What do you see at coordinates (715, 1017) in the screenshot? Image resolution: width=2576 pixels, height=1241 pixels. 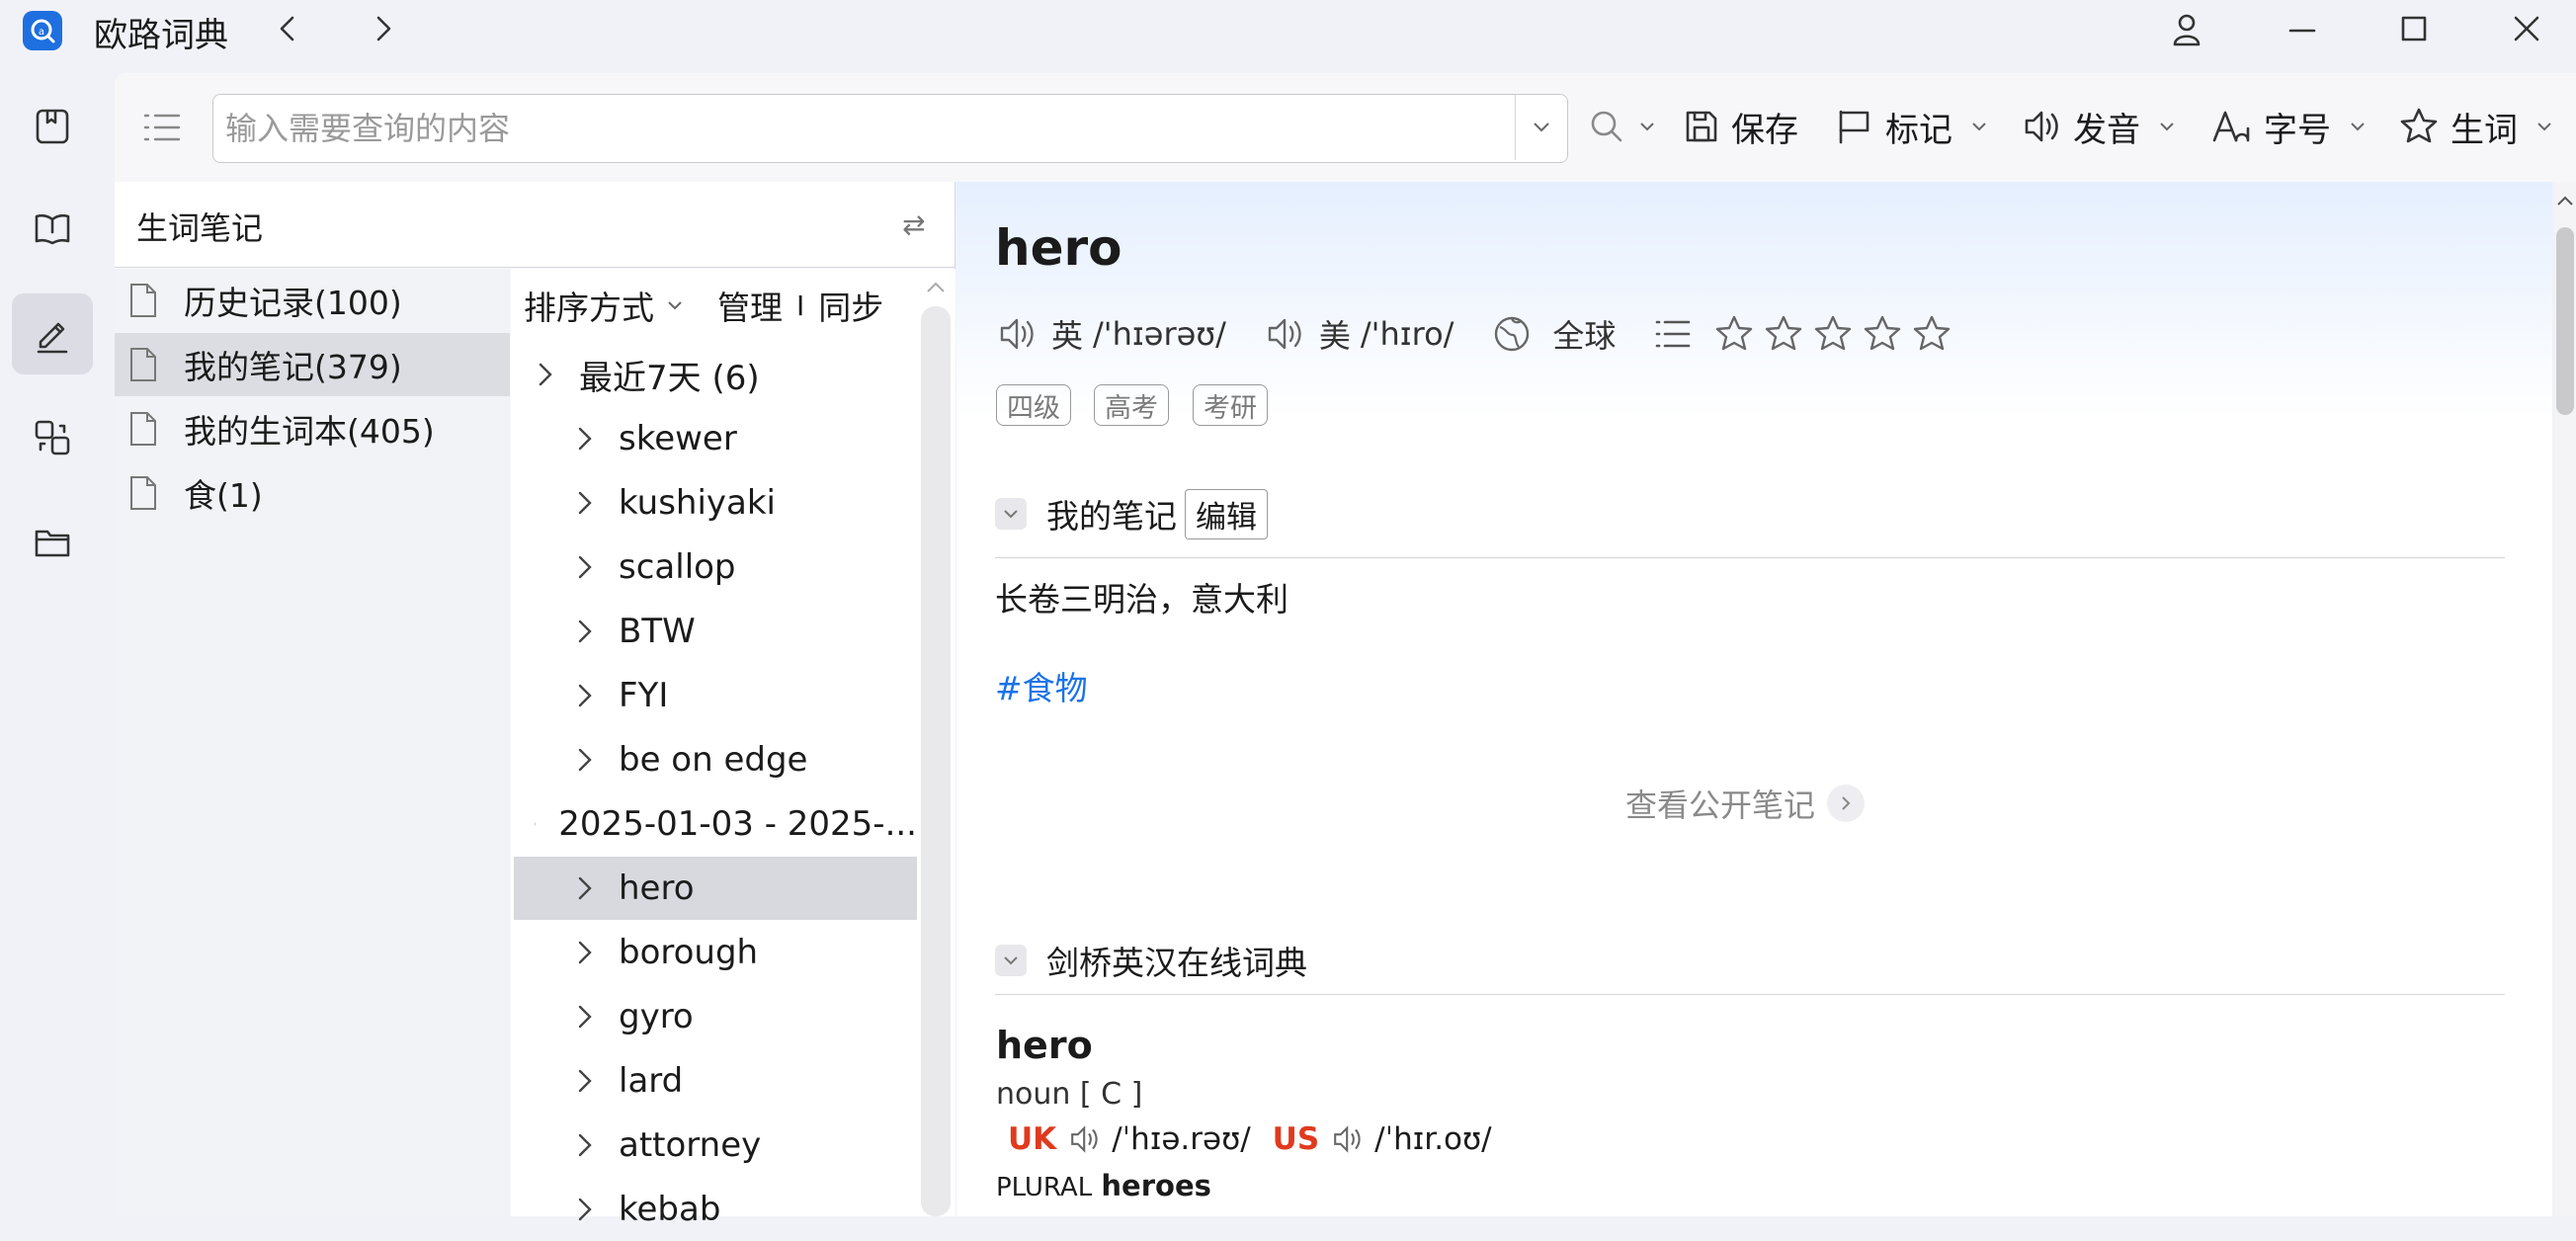 I see `word-row: gyro` at bounding box center [715, 1017].